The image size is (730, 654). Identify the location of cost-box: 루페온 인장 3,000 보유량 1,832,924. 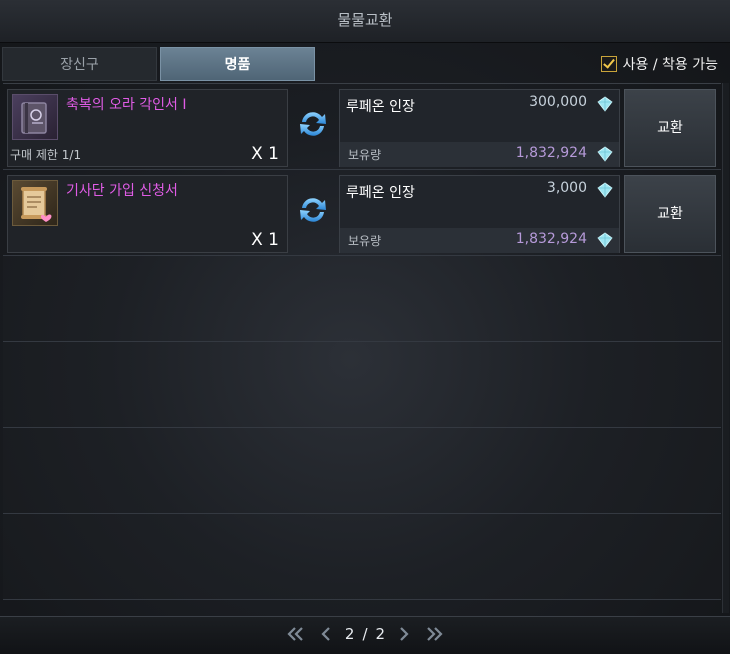
(479, 214).